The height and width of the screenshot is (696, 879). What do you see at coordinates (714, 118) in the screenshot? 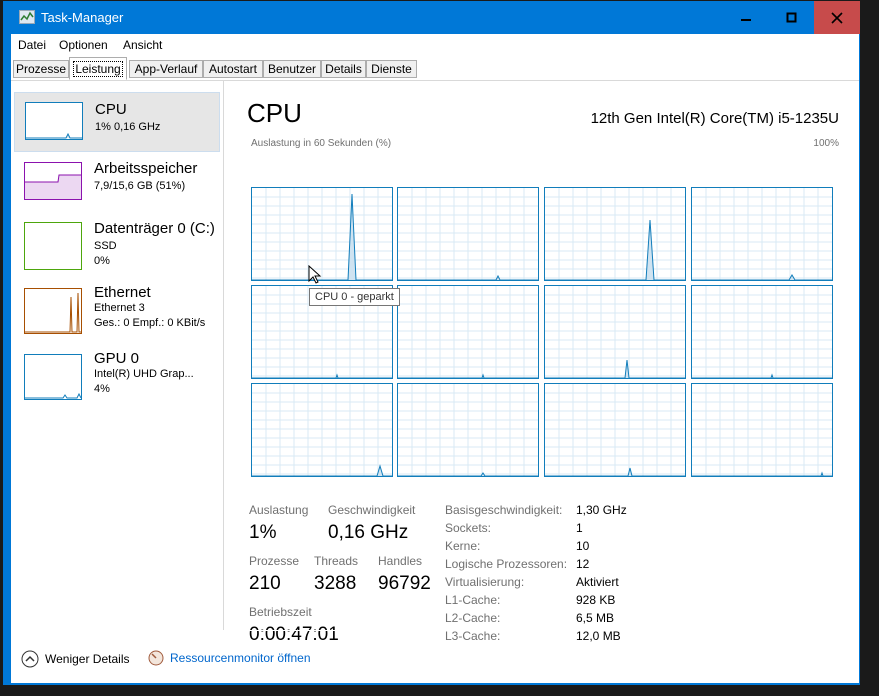
I see `cpu-model-name: 12th Gen Intel(R) Core(TM) i5-1235U` at bounding box center [714, 118].